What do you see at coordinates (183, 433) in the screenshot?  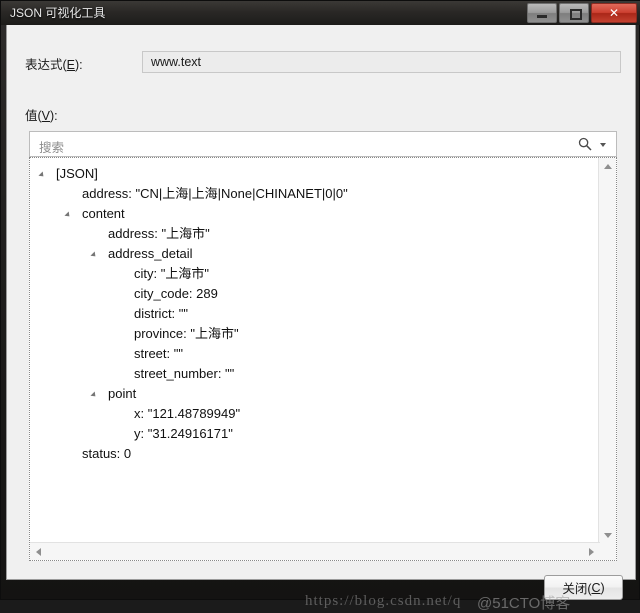 I see `tree-row-label: y: "31.24916171"` at bounding box center [183, 433].